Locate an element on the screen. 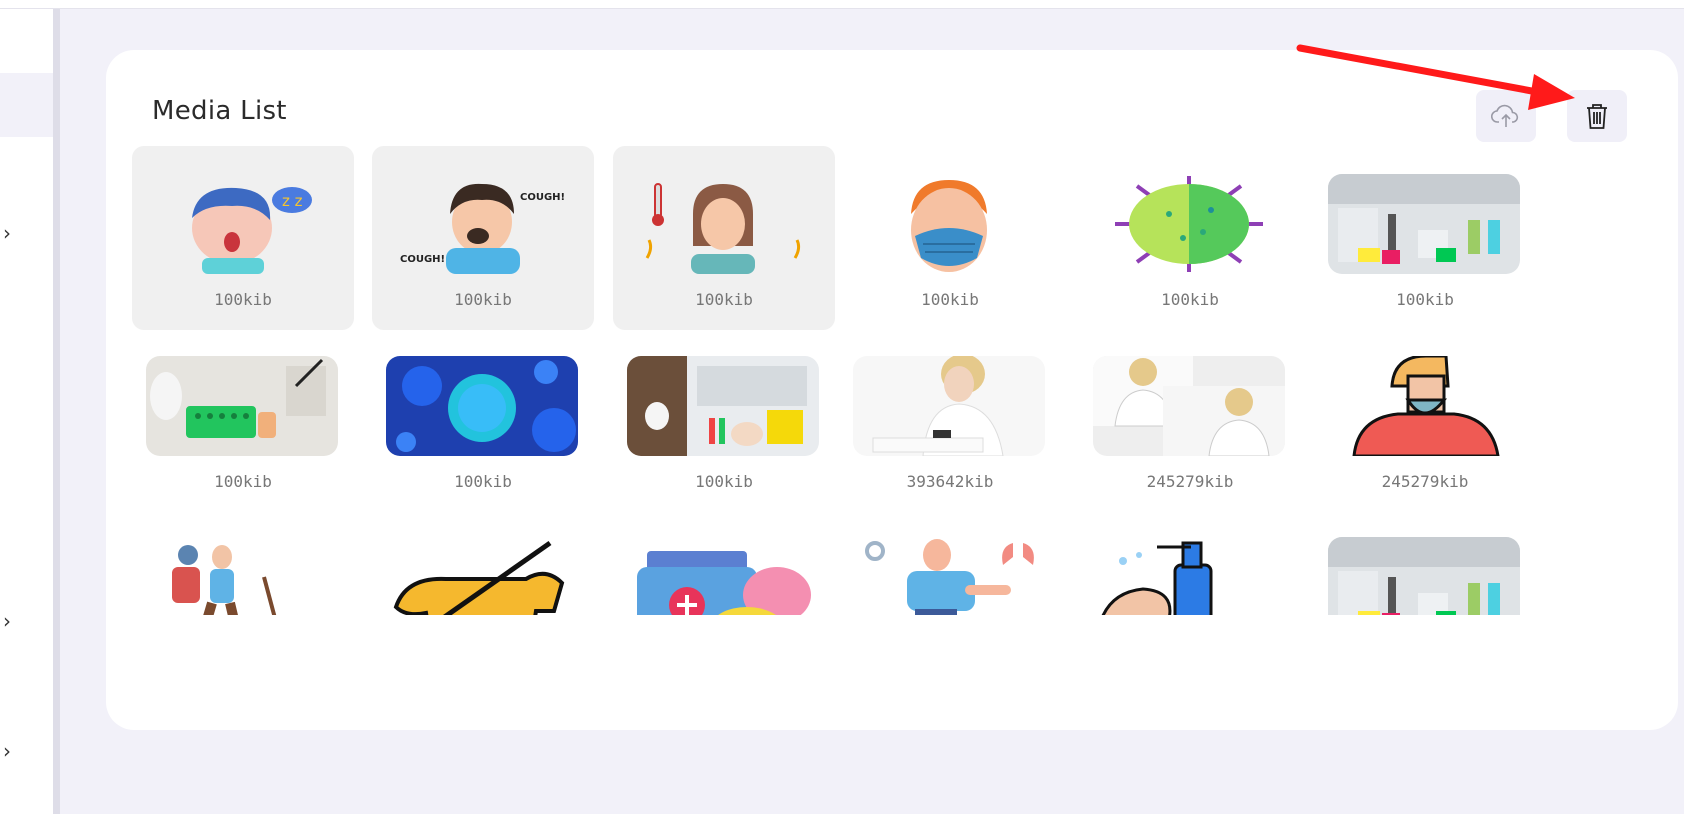  top-bar is located at coordinates (842, 4).